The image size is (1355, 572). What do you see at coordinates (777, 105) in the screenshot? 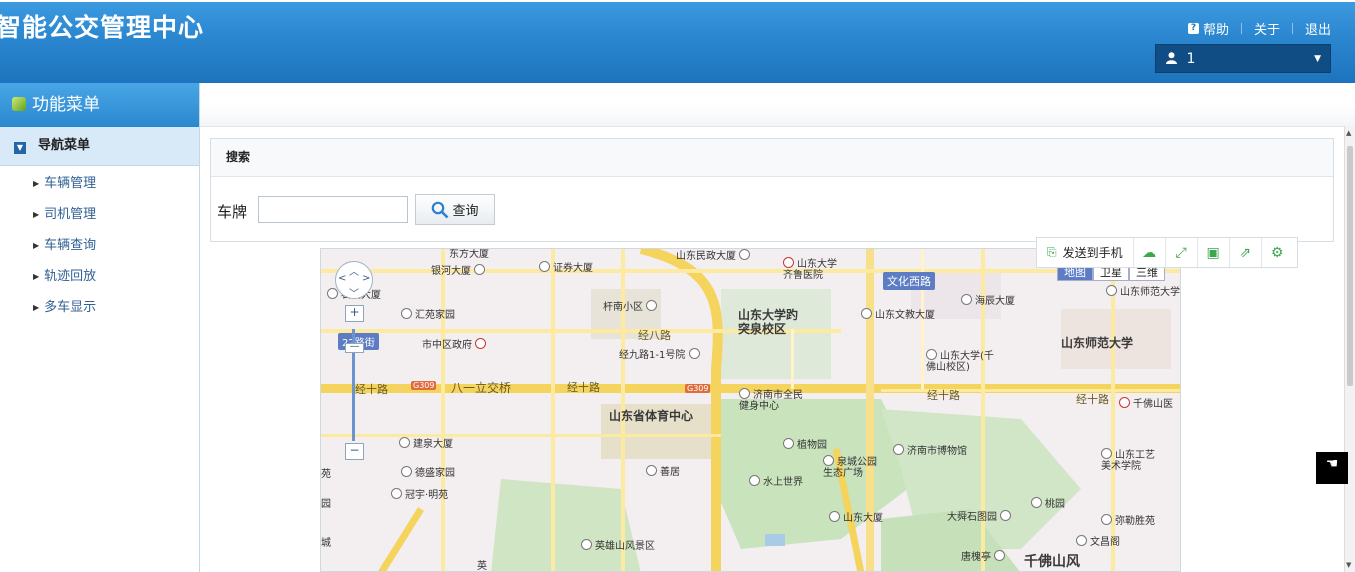
I see `tab-strip` at bounding box center [777, 105].